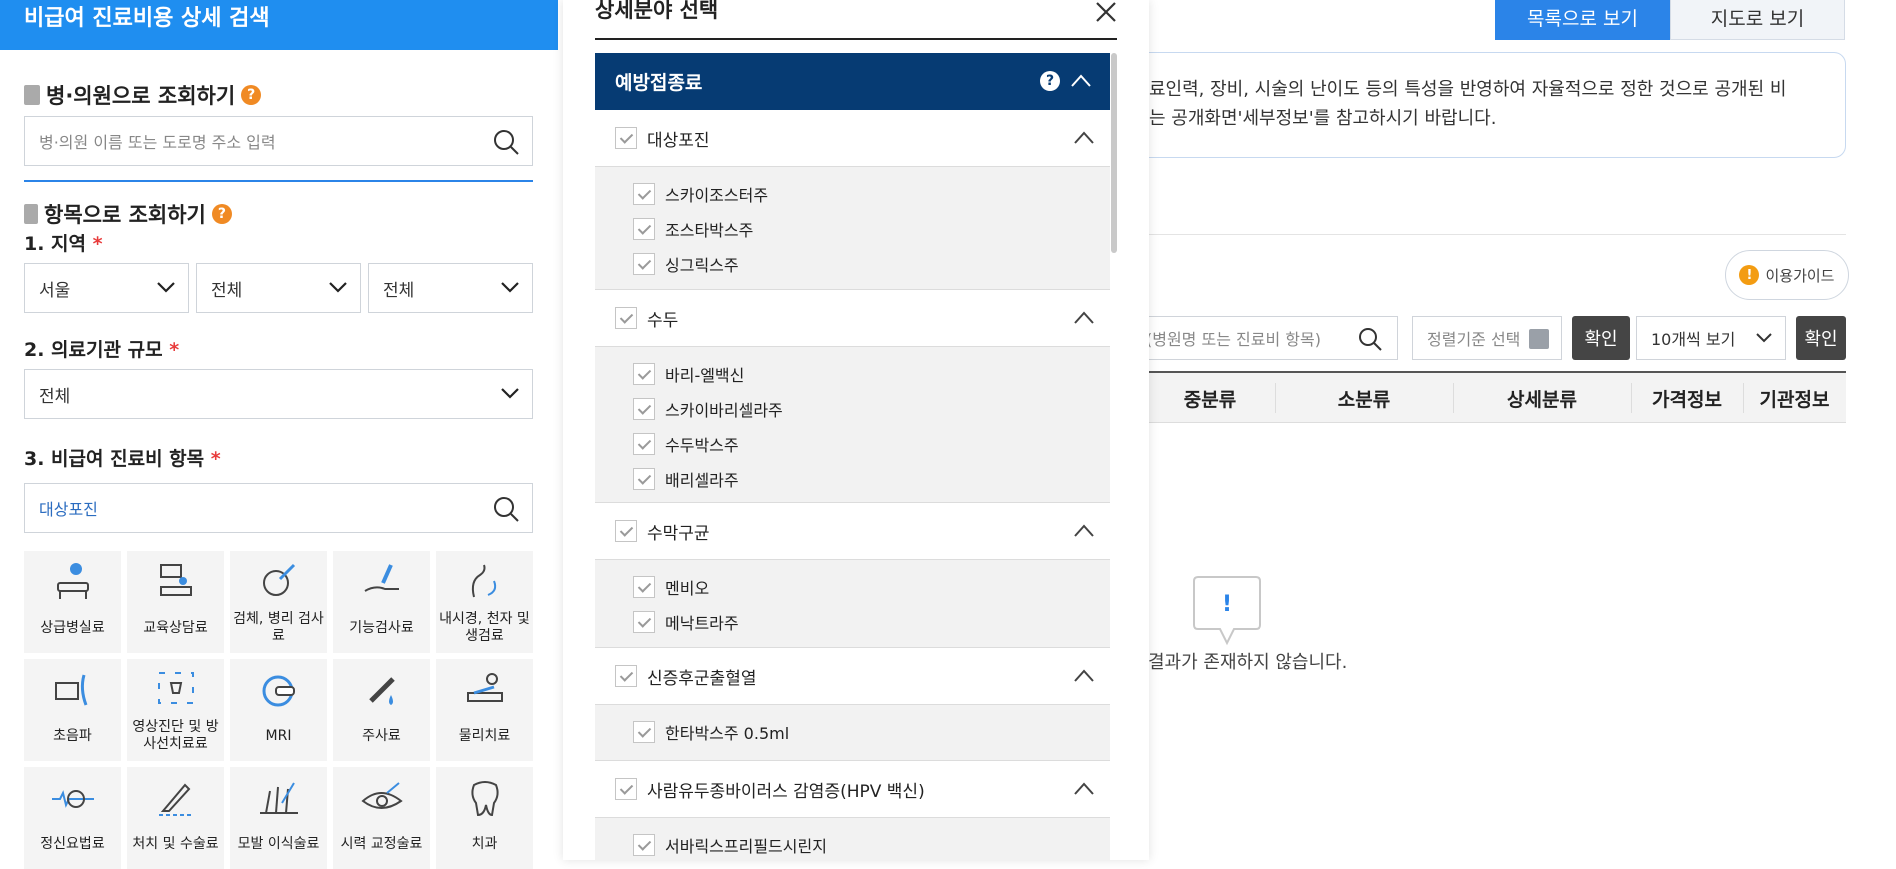 This screenshot has width=1896, height=869. I want to click on hospital-search-label: 병·의원으로 조회하기, so click(141, 96).